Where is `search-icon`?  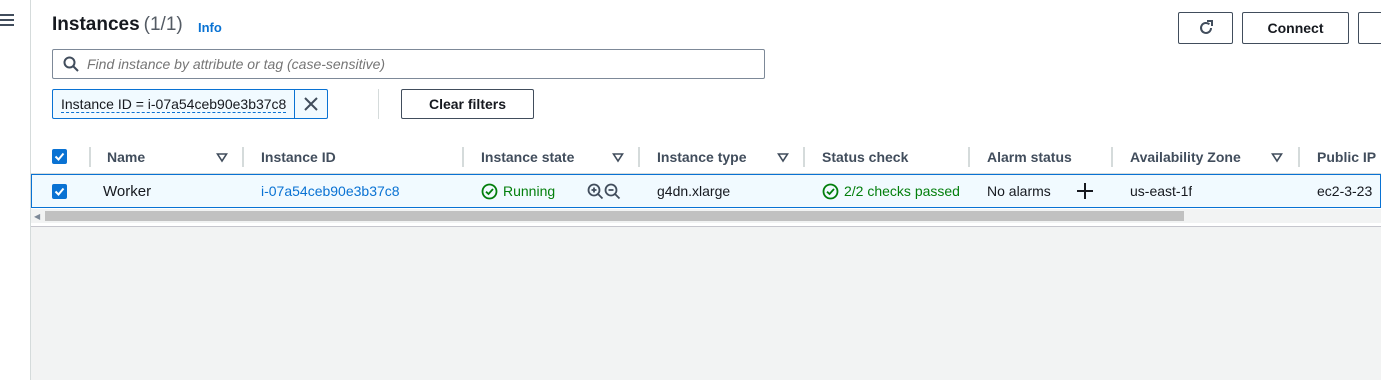
search-icon is located at coordinates (71, 64).